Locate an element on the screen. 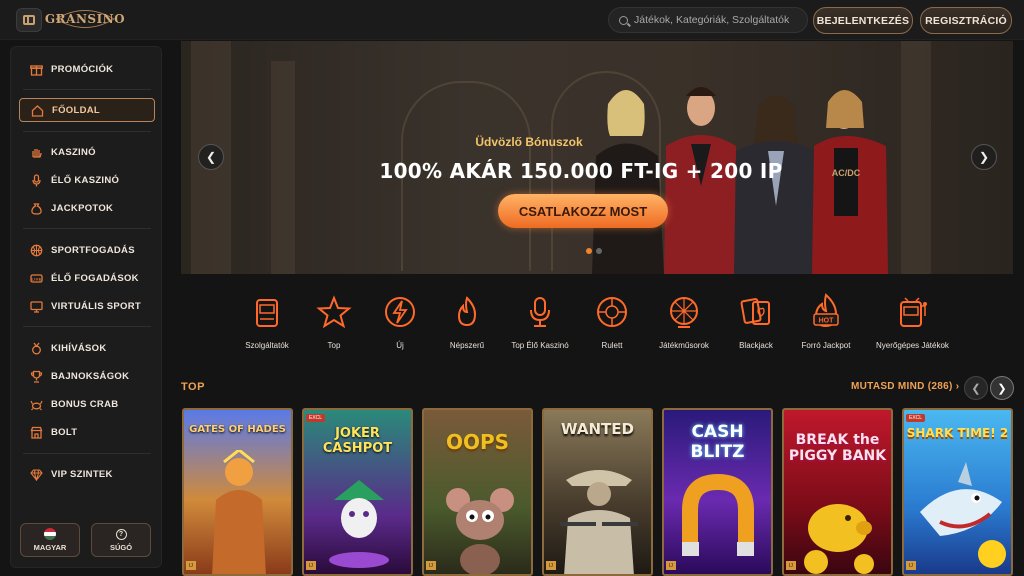  game-tile: EXCL SHARK TIME! 2 IJ is located at coordinates (957, 492).